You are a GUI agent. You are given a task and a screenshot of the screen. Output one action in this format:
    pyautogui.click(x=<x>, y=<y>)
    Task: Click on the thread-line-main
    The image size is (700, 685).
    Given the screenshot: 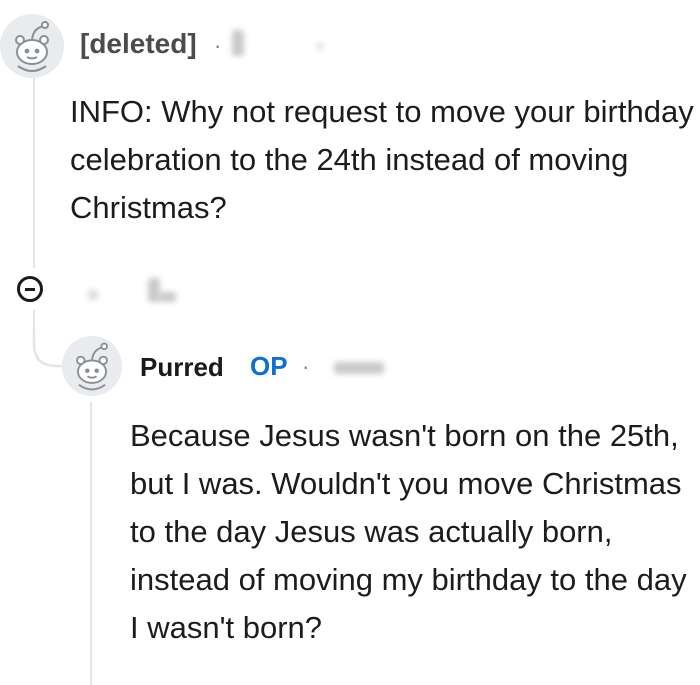 What is the action you would take?
    pyautogui.click(x=34, y=173)
    